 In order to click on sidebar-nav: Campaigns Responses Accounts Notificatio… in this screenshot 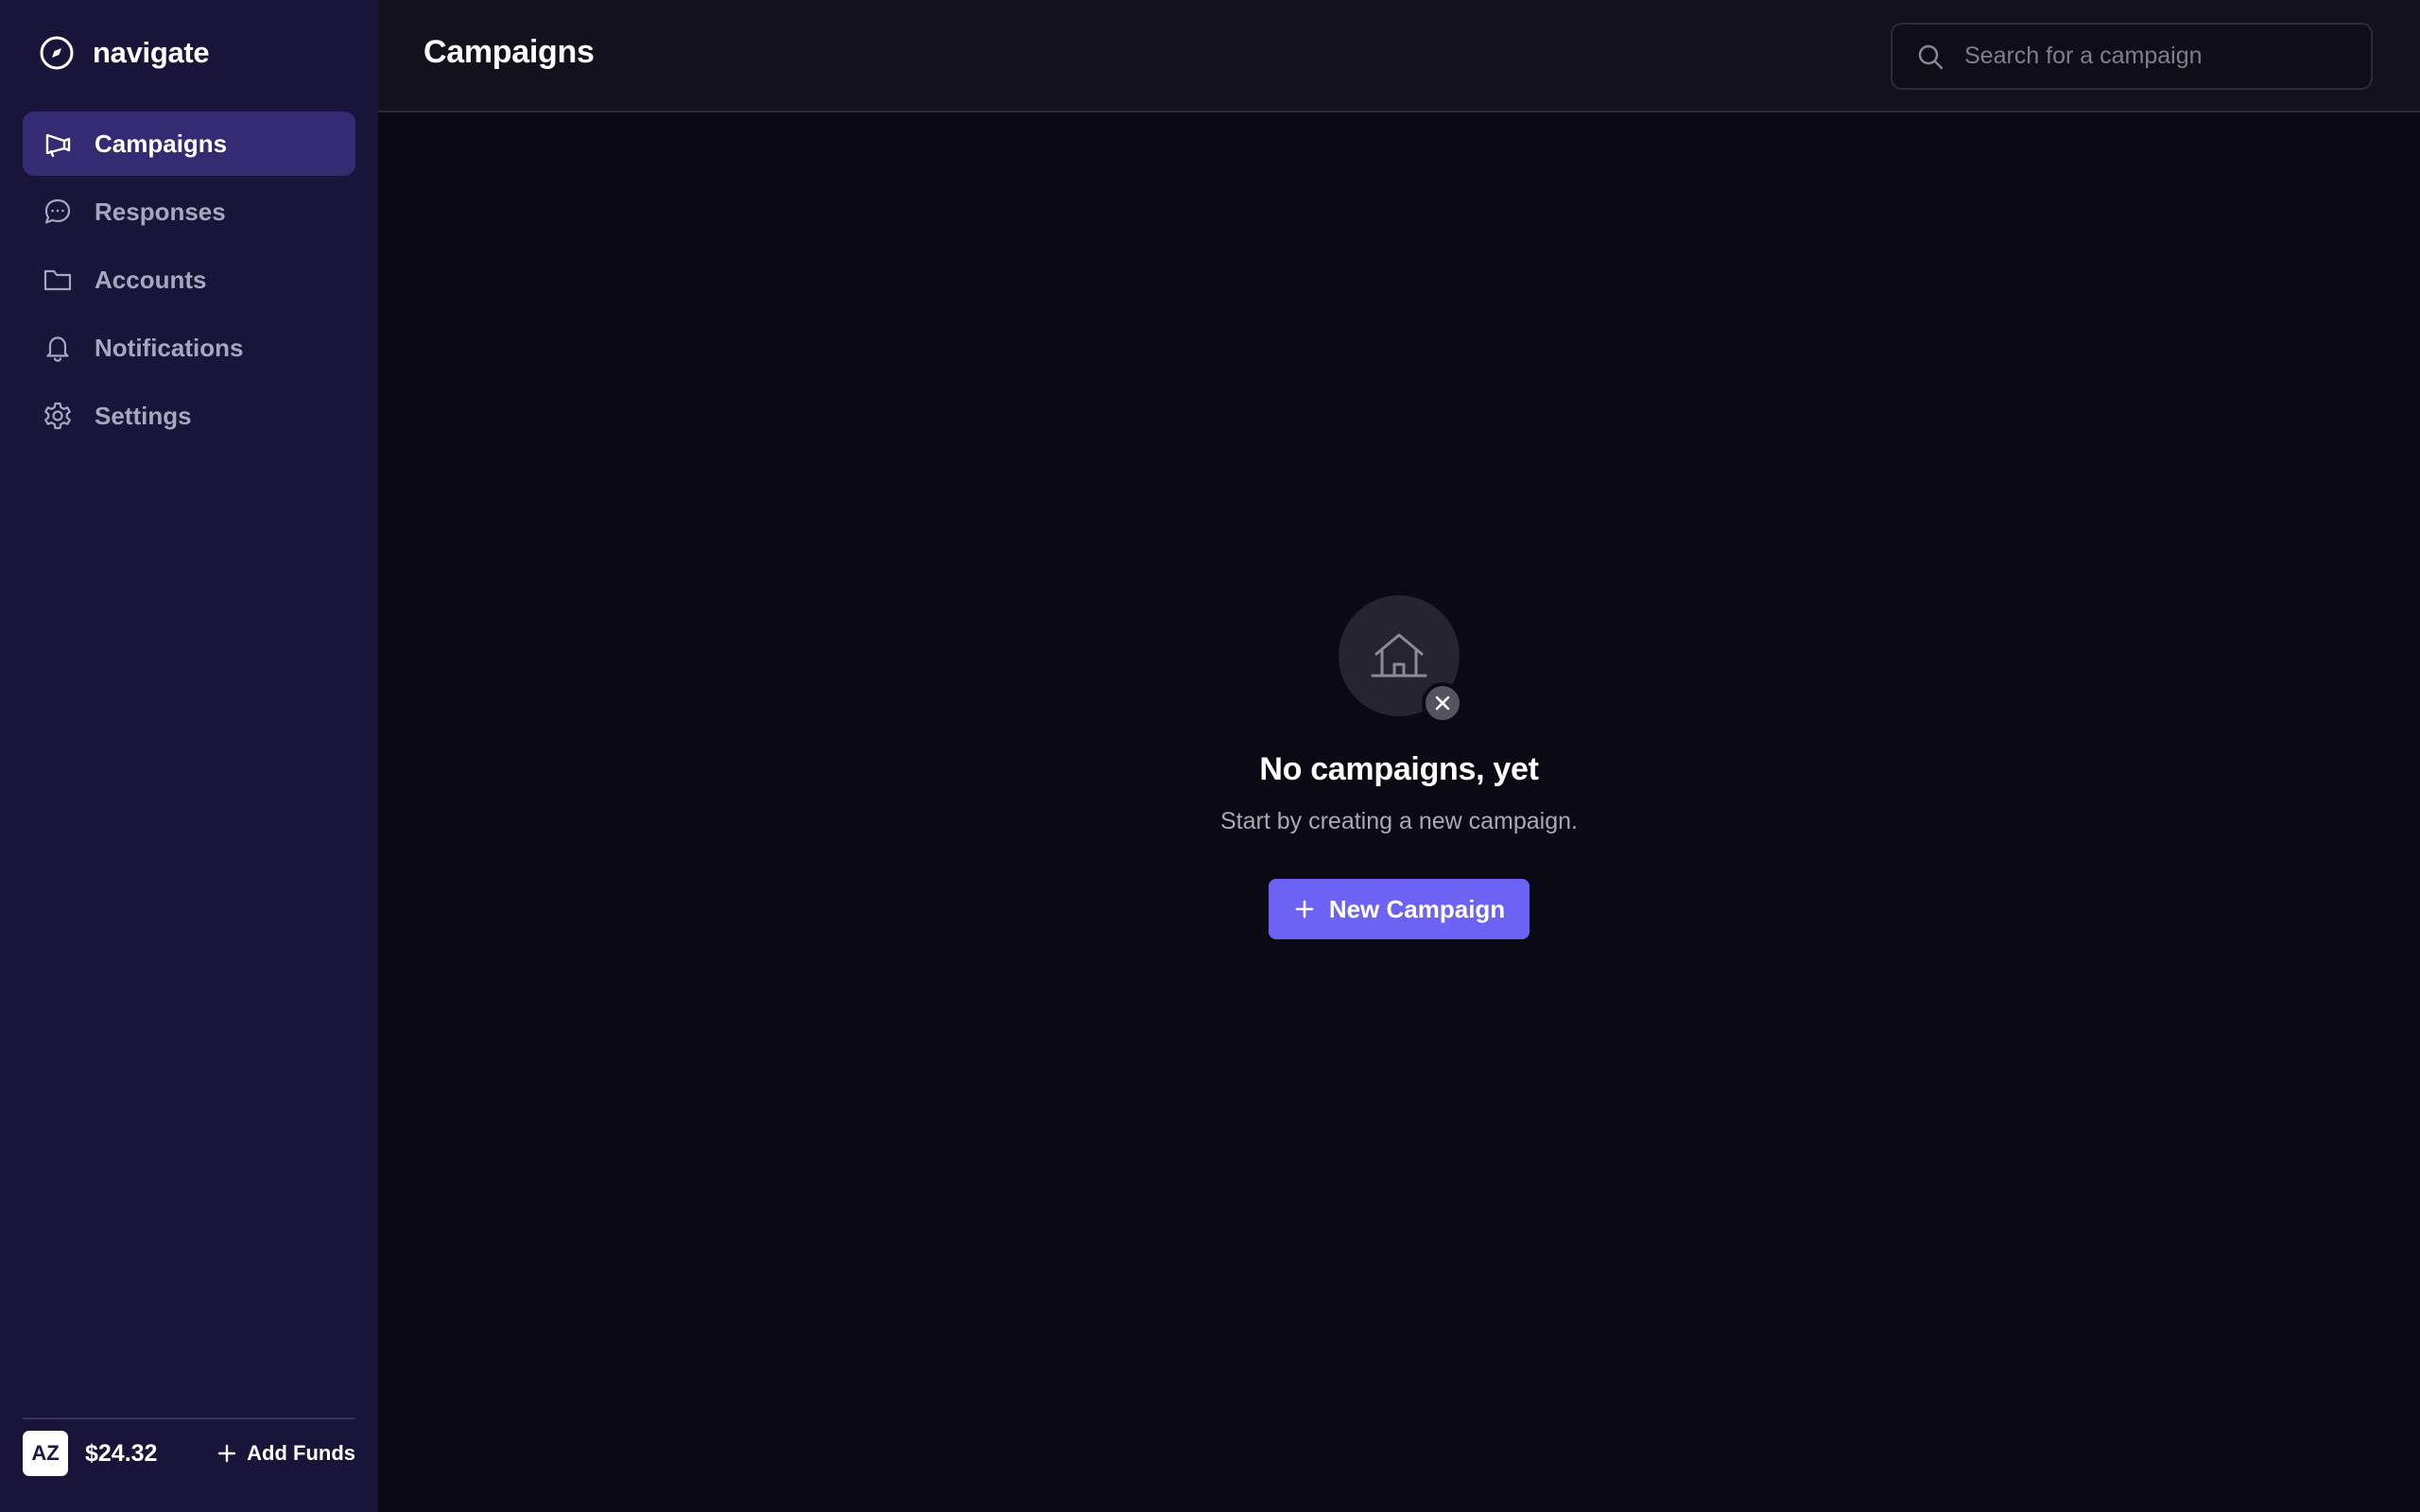, I will do `click(189, 282)`.